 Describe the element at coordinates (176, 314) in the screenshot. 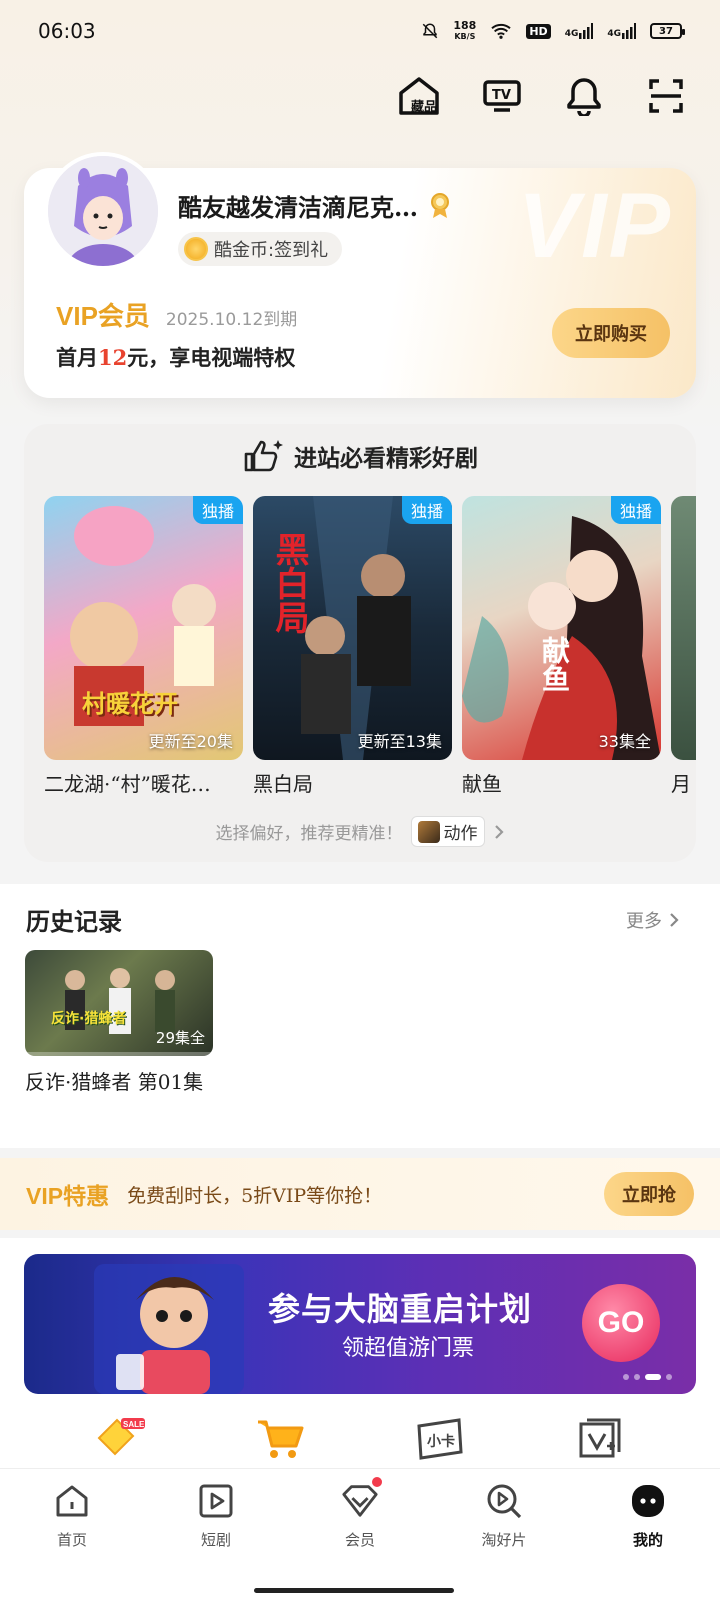

I see `vip-row: VIP会员 2025.10.12到期` at that location.